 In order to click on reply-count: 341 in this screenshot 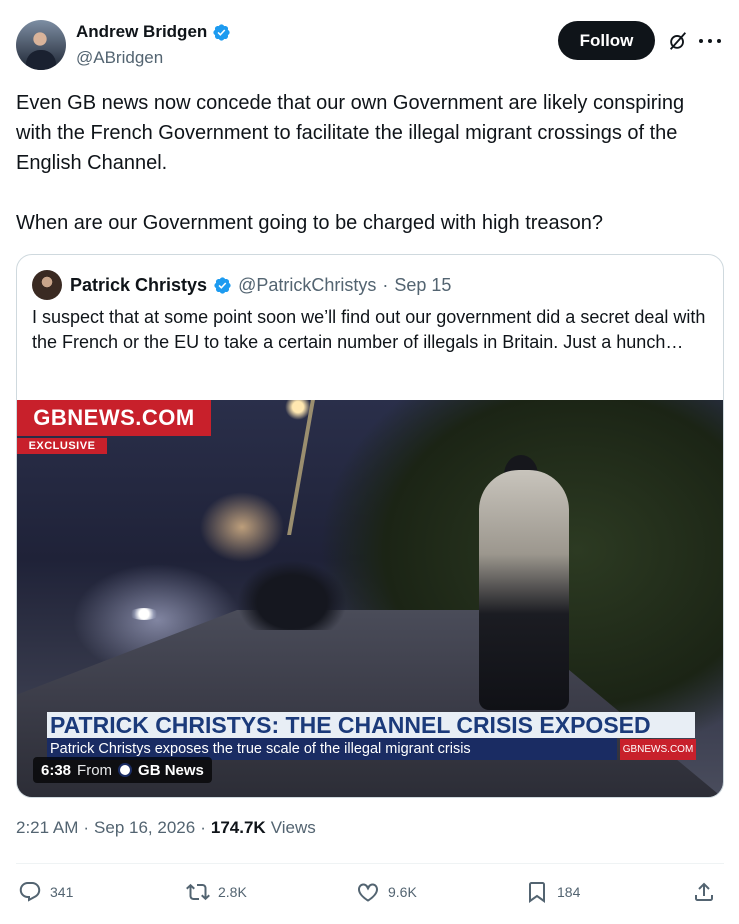, I will do `click(62, 892)`.